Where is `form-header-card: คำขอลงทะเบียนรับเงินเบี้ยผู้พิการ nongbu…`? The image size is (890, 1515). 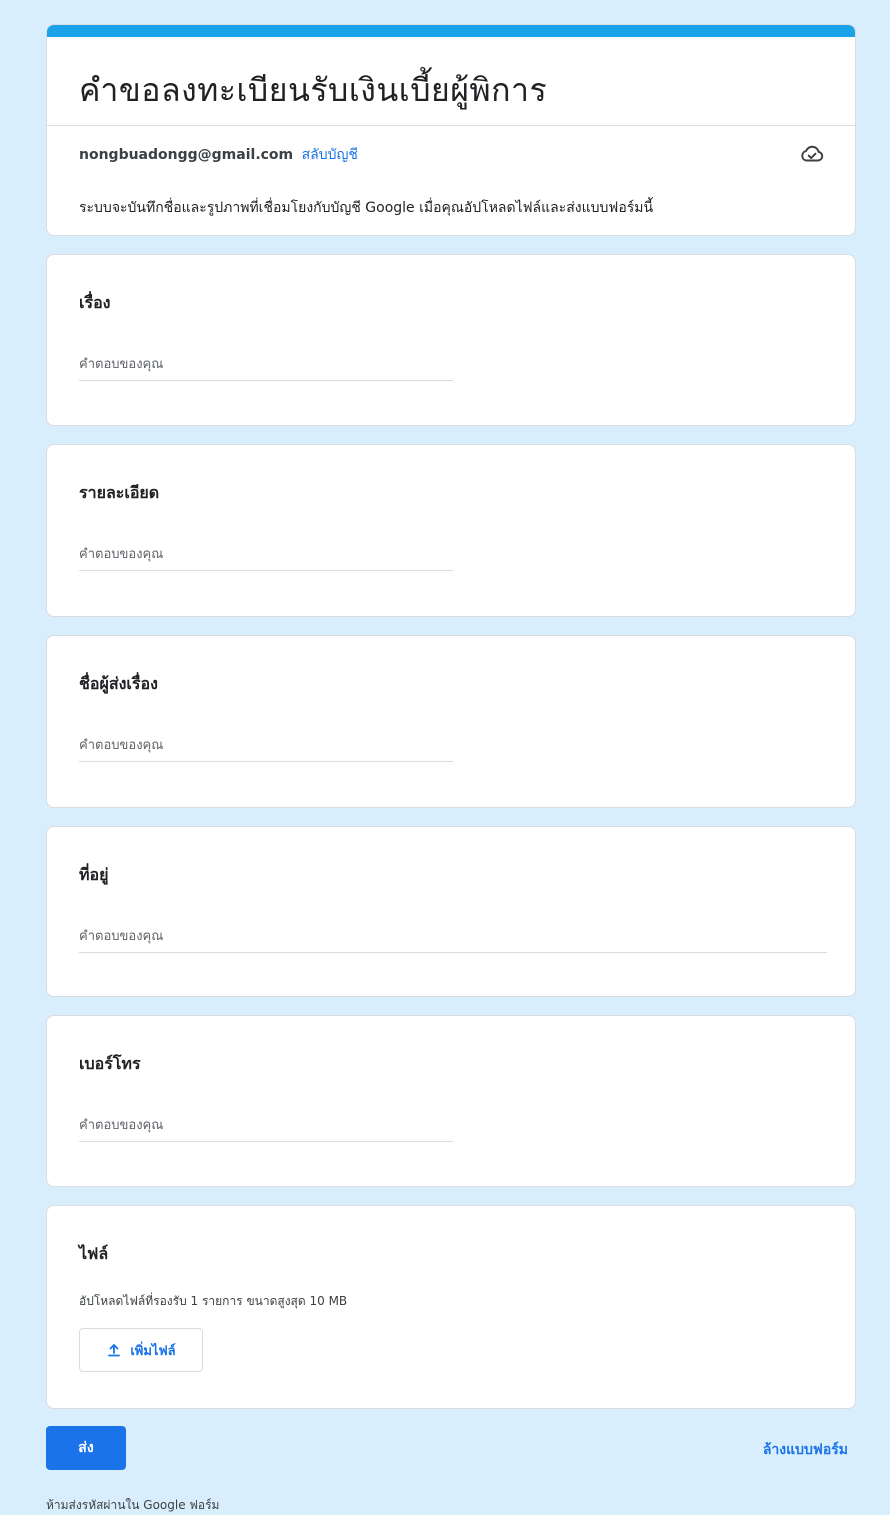 form-header-card: คำขอลงทะเบียนรับเงินเบี้ยผู้พิการ nongbu… is located at coordinates (451, 130).